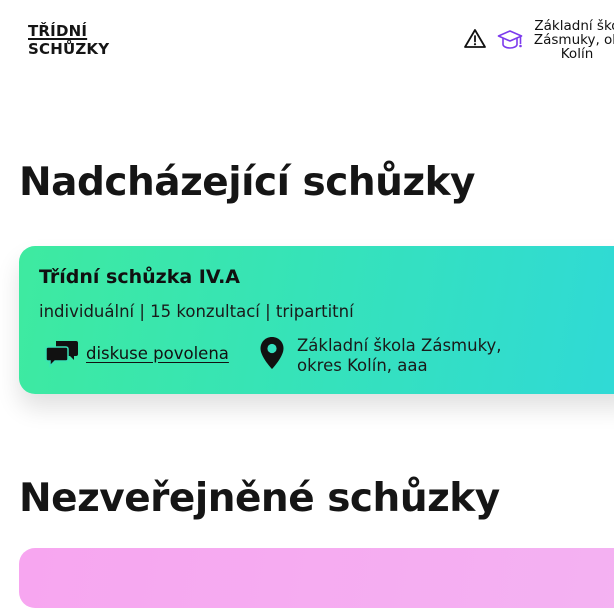  Describe the element at coordinates (362, 365) in the screenshot. I see `address-line-2: okres Kolín, aaa` at that location.